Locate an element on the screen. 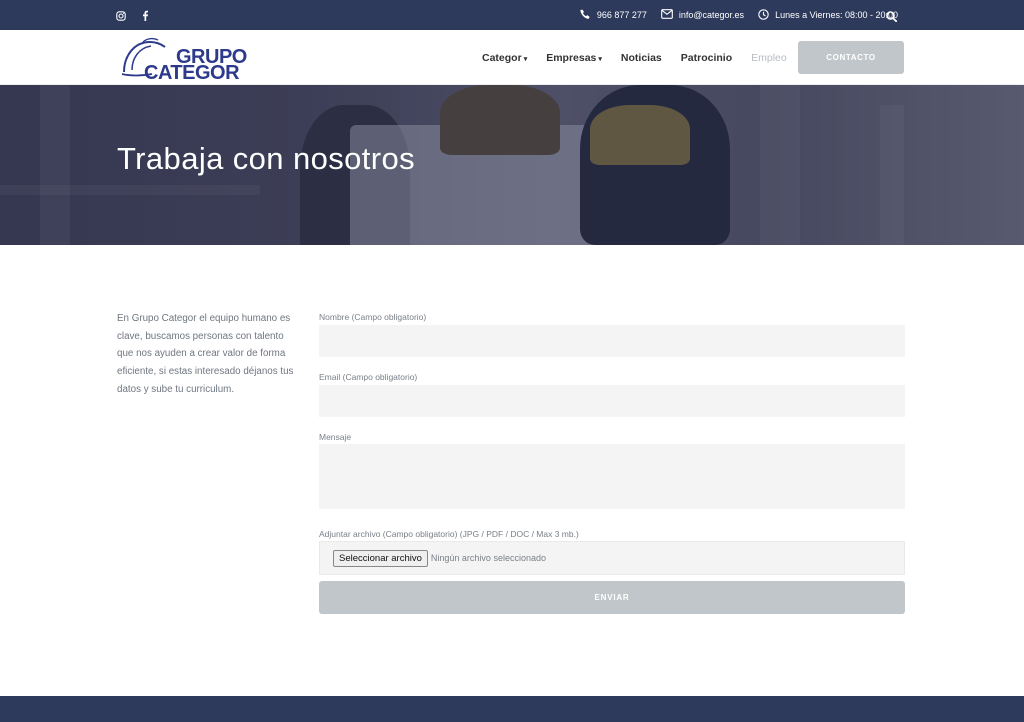  social-links is located at coordinates (133, 14).